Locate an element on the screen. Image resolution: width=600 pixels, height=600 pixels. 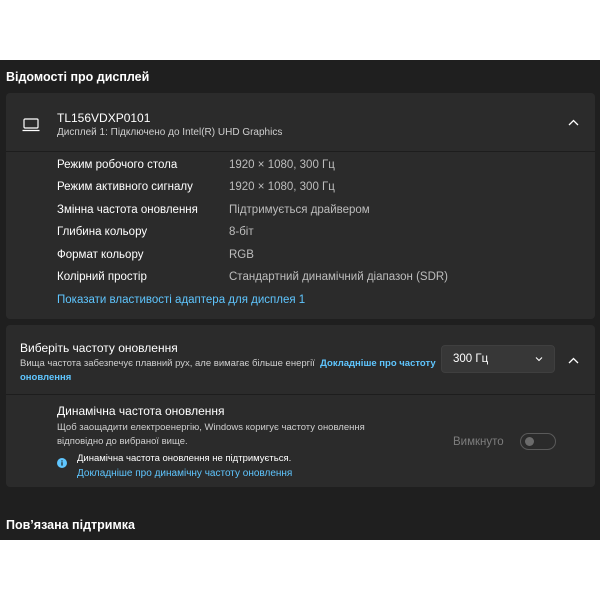
section-title-display-info: Відомості про дисплей is located at coordinates (78, 77).